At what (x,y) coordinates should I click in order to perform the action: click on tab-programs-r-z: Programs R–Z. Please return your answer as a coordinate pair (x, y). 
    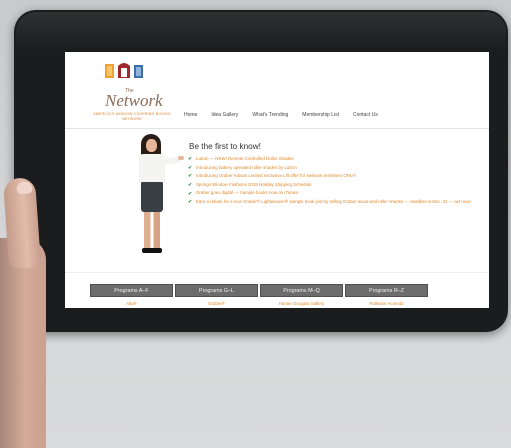
    Looking at the image, I should click on (386, 290).